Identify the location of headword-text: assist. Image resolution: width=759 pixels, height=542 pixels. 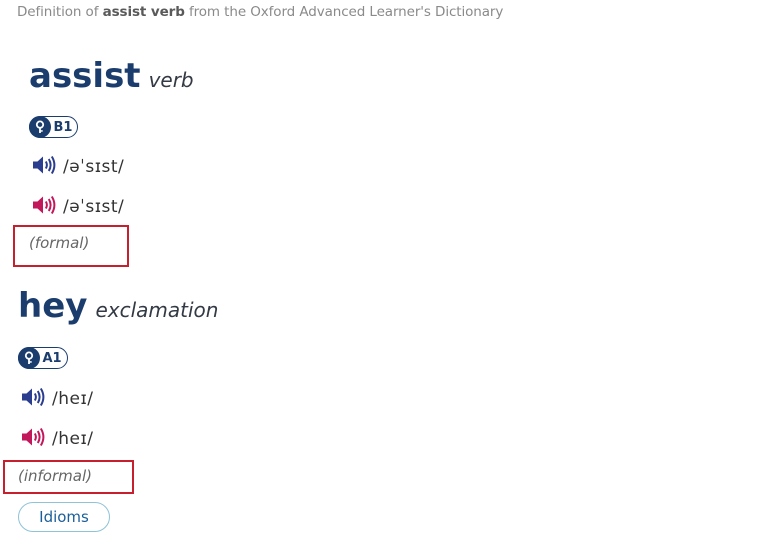
(85, 76).